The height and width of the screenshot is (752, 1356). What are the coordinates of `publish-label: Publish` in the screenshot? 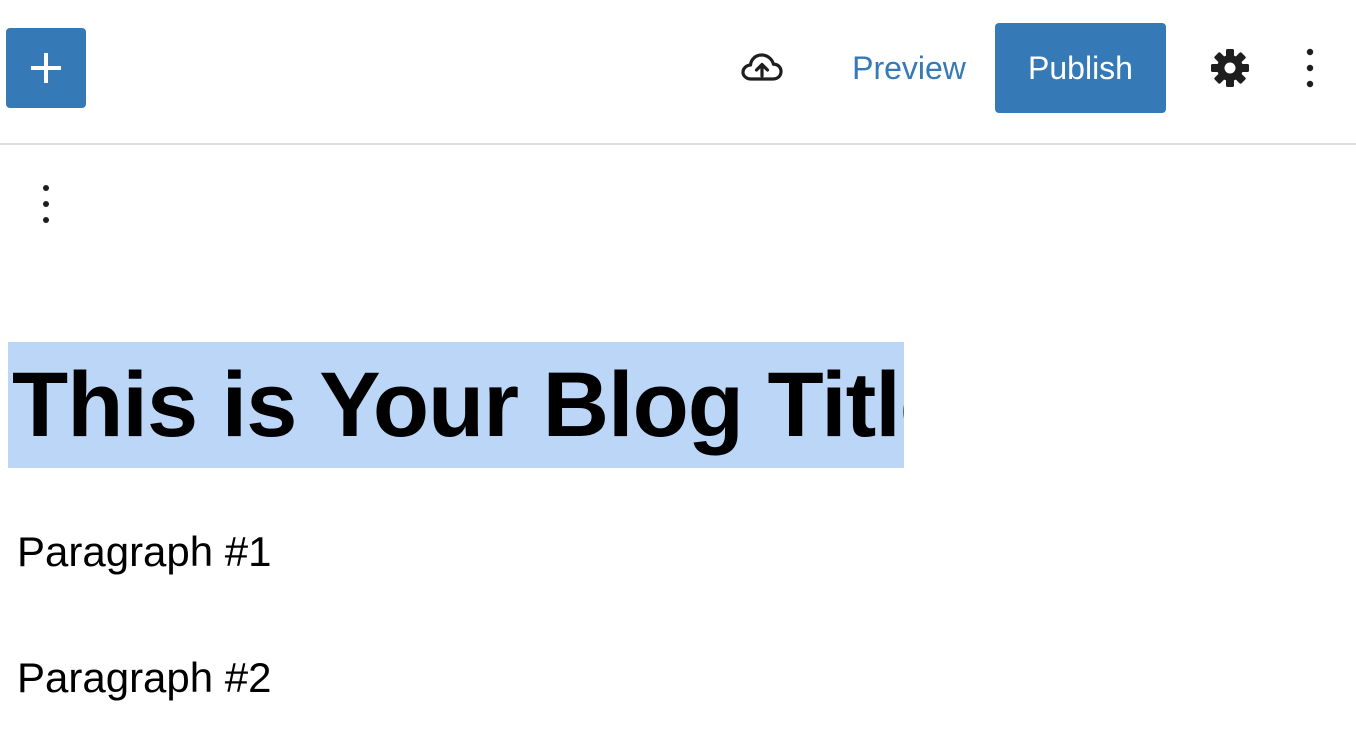 It's located at (1080, 67).